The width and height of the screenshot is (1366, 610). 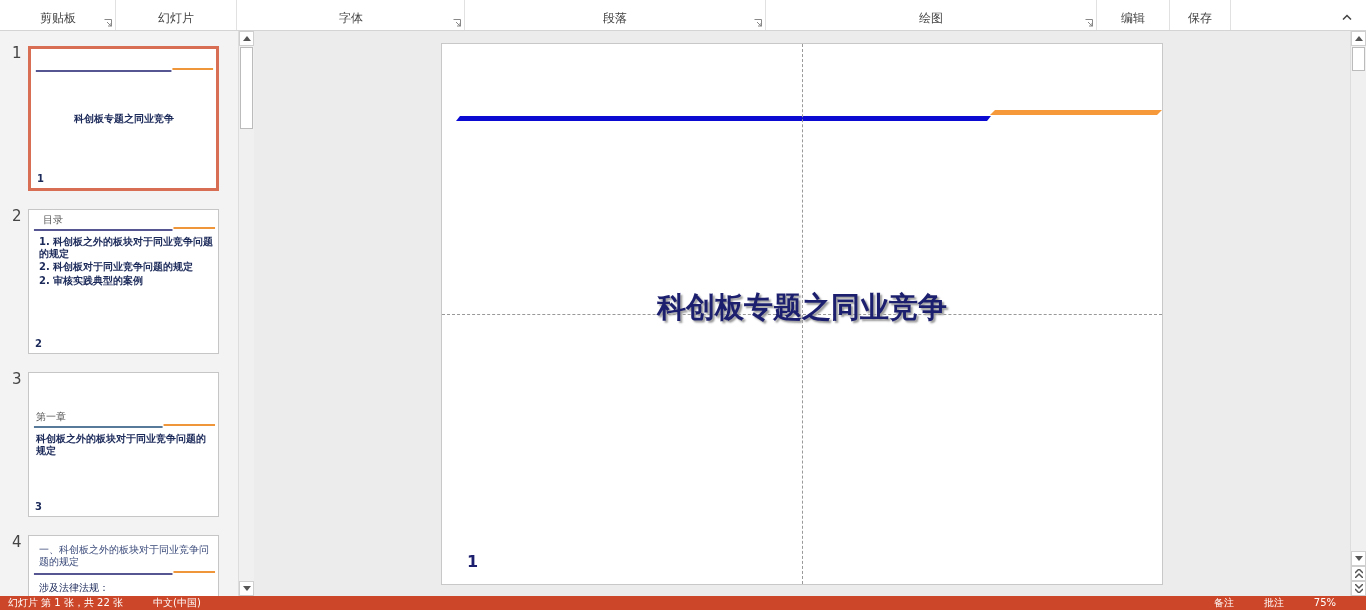 I want to click on notes-button: 备注, so click(x=1223, y=603).